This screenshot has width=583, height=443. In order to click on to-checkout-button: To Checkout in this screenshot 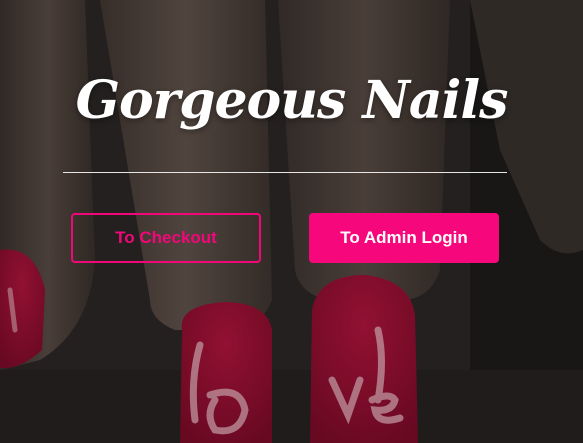, I will do `click(166, 238)`.